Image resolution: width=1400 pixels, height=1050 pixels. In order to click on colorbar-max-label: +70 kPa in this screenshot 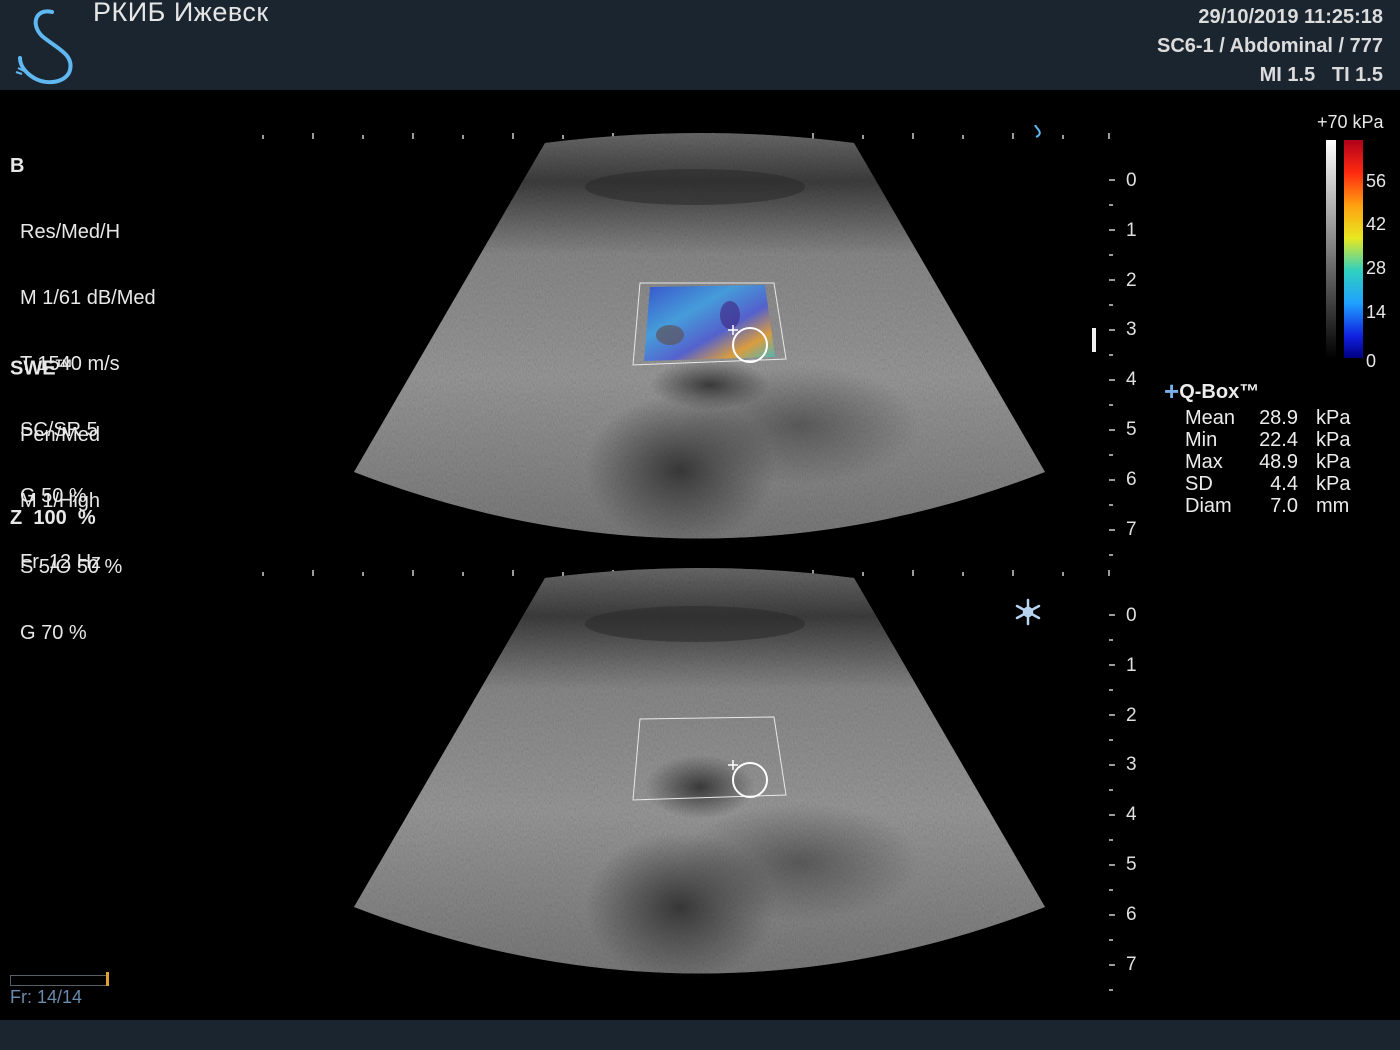, I will do `click(1350, 122)`.